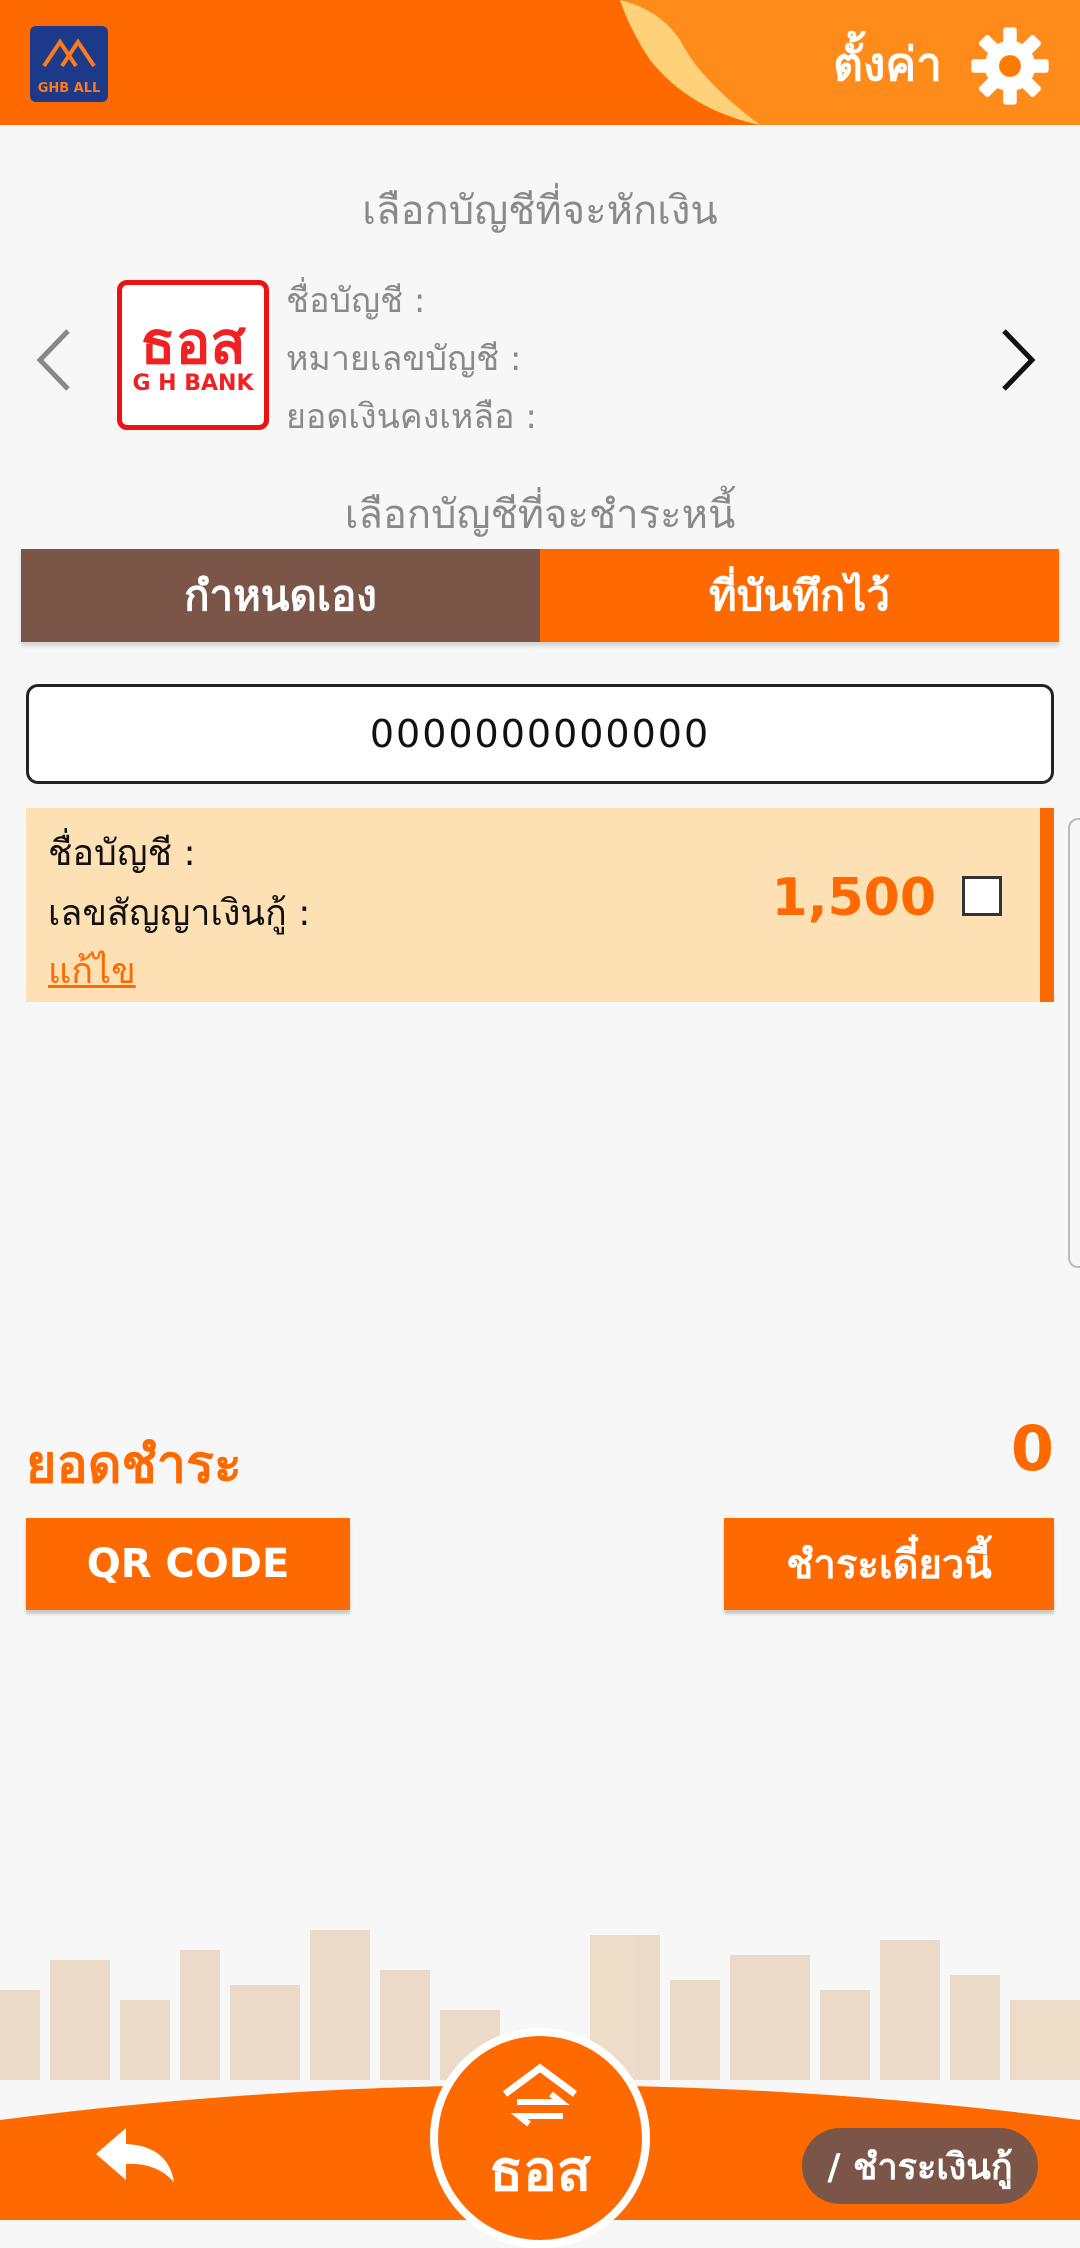 This screenshot has width=1080, height=2248. Describe the element at coordinates (982, 896) in the screenshot. I see `loan-checkbox` at that location.